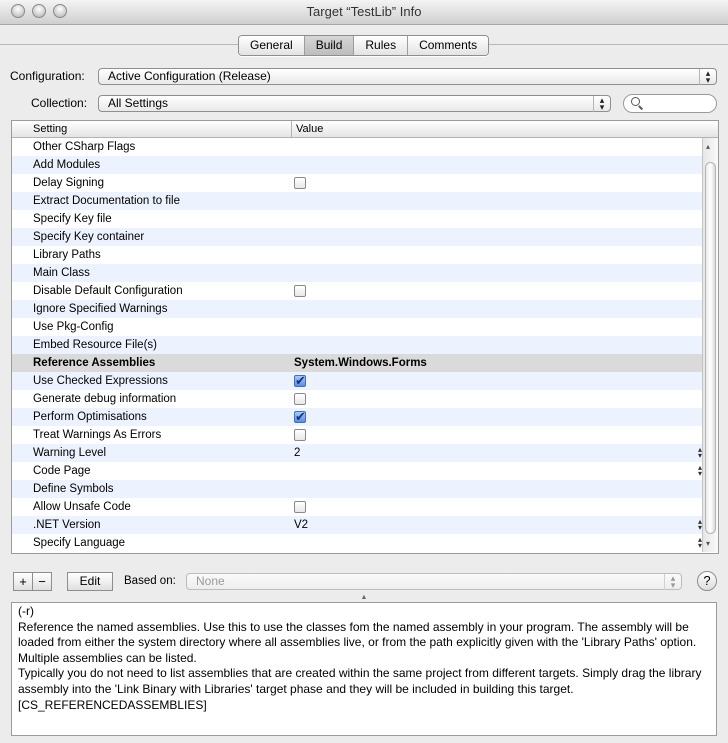  What do you see at coordinates (329, 45) in the screenshot?
I see `tab-build: Build` at bounding box center [329, 45].